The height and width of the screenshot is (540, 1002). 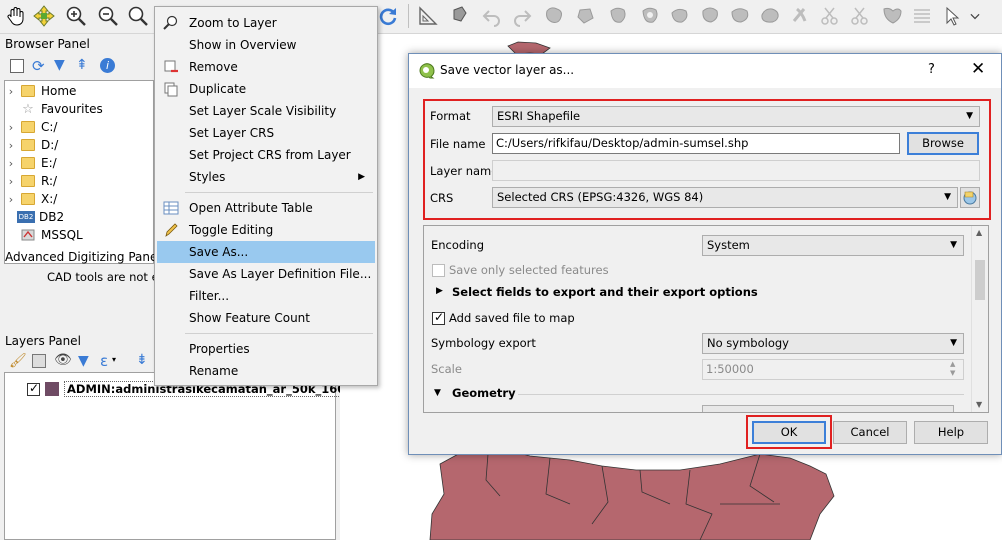 What do you see at coordinates (82, 65) in the screenshot?
I see `collapse-all-icon: ⇞` at bounding box center [82, 65].